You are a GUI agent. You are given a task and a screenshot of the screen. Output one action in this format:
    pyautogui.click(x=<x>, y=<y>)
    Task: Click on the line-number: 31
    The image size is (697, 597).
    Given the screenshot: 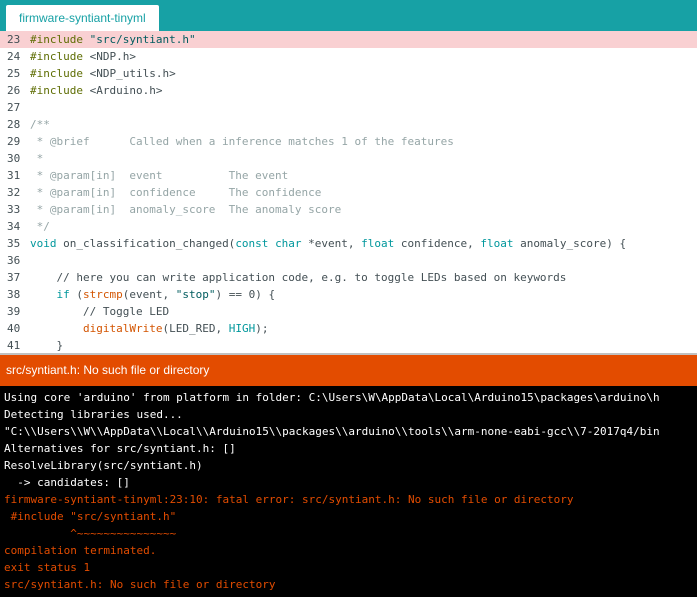 What is the action you would take?
    pyautogui.click(x=14, y=175)
    